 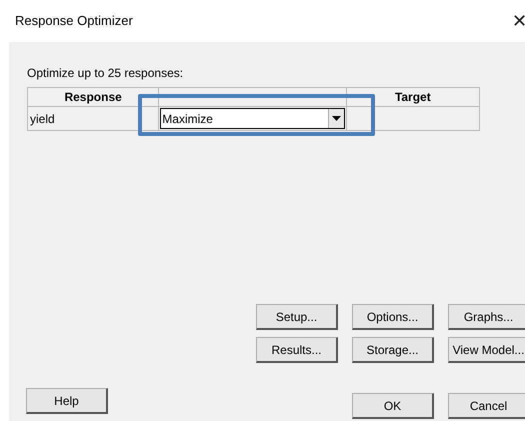 What do you see at coordinates (67, 401) in the screenshot?
I see `help-button: Help` at bounding box center [67, 401].